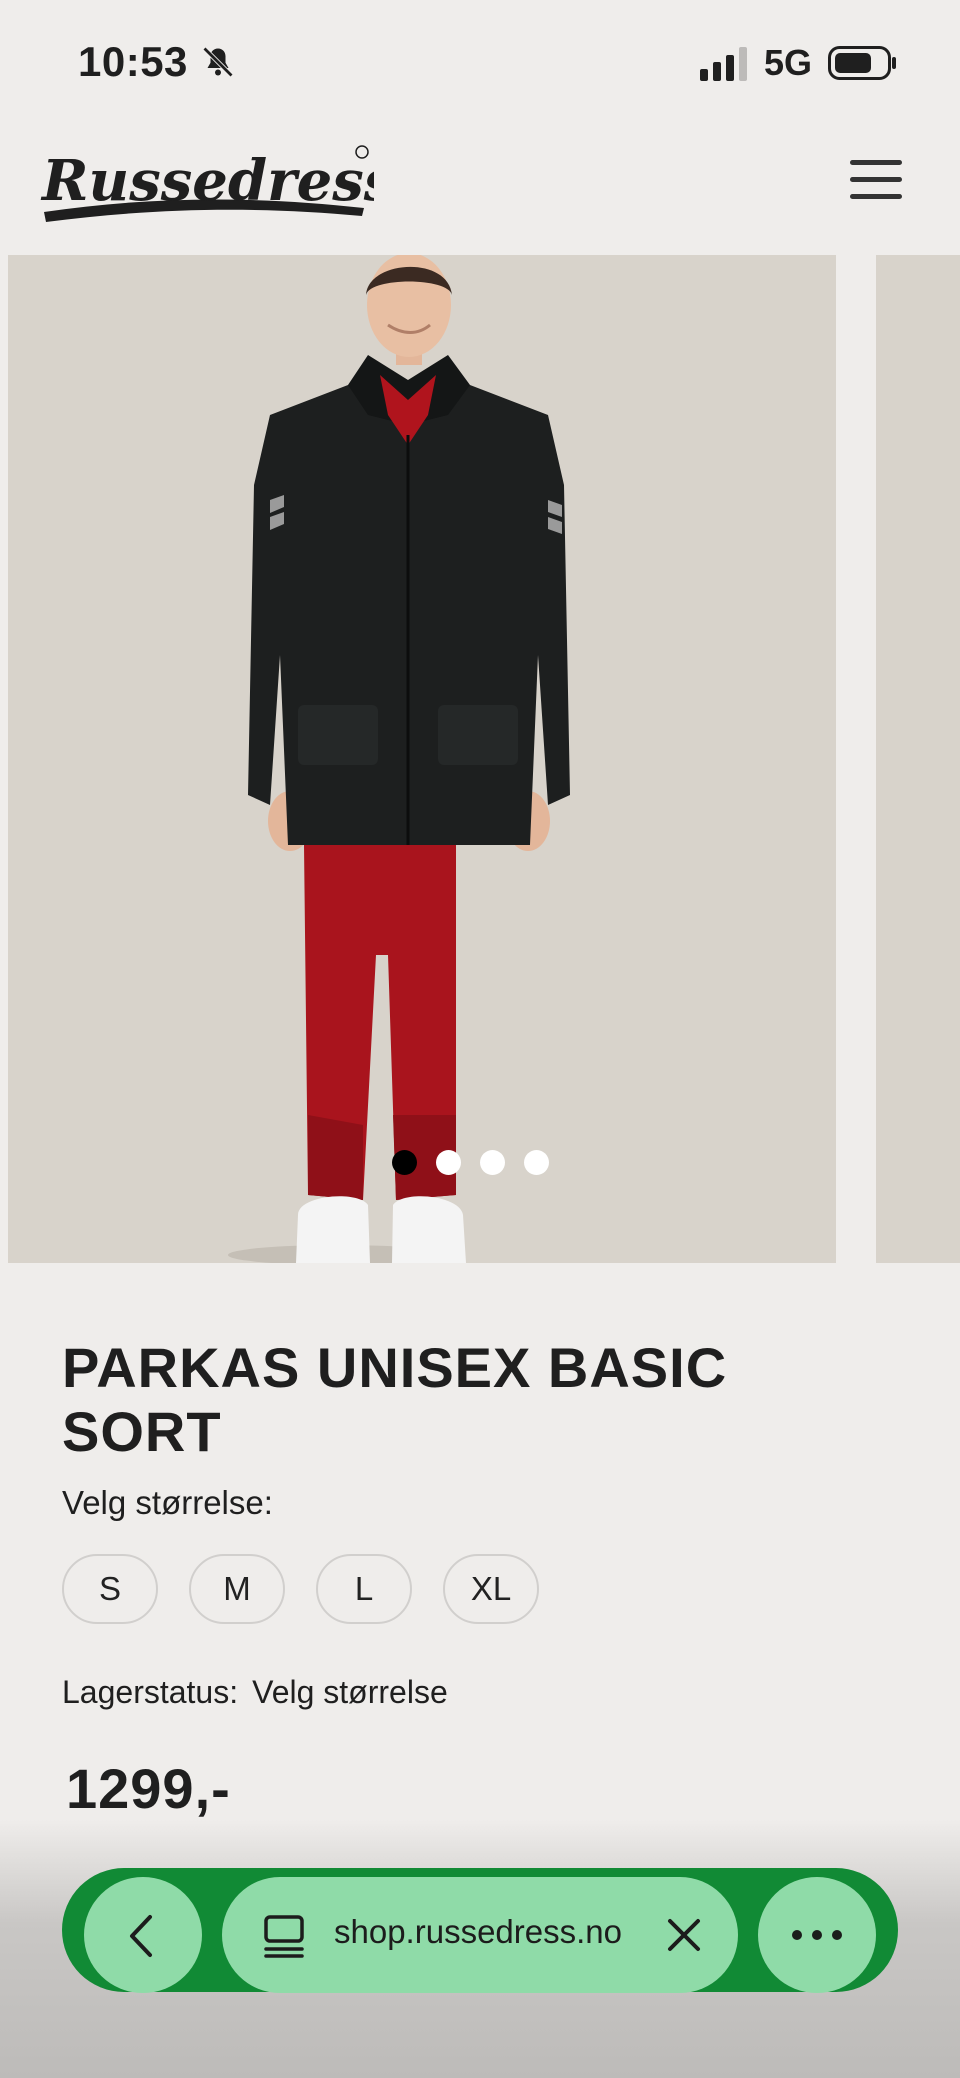 Image resolution: width=960 pixels, height=2078 pixels. What do you see at coordinates (395, 1399) in the screenshot?
I see `product-title: PARKAS UNISEX BASIC SORT` at bounding box center [395, 1399].